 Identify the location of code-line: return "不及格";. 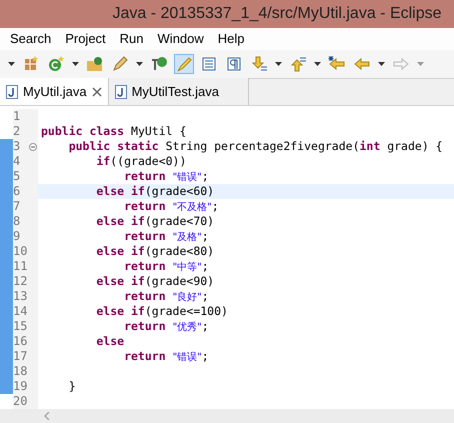
(171, 206).